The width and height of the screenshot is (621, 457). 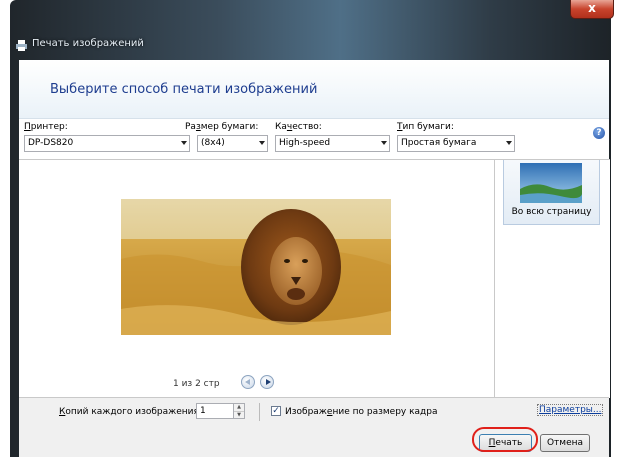 I want to click on quality-select-value: High-speed, so click(x=305, y=143).